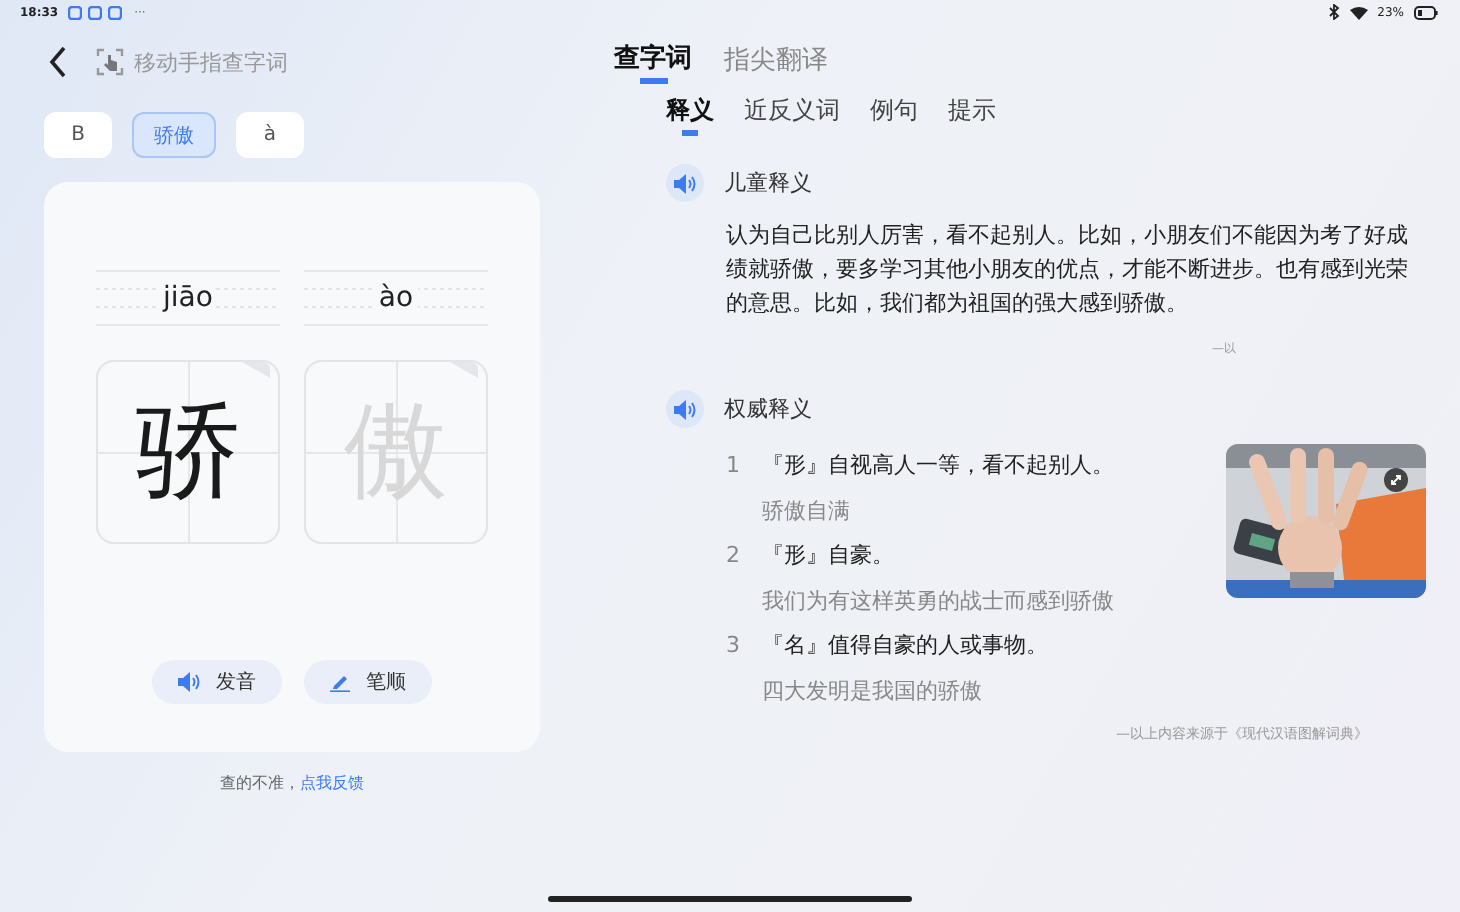 The width and height of the screenshot is (1460, 912). I want to click on wifi-icon, so click(1358, 12).